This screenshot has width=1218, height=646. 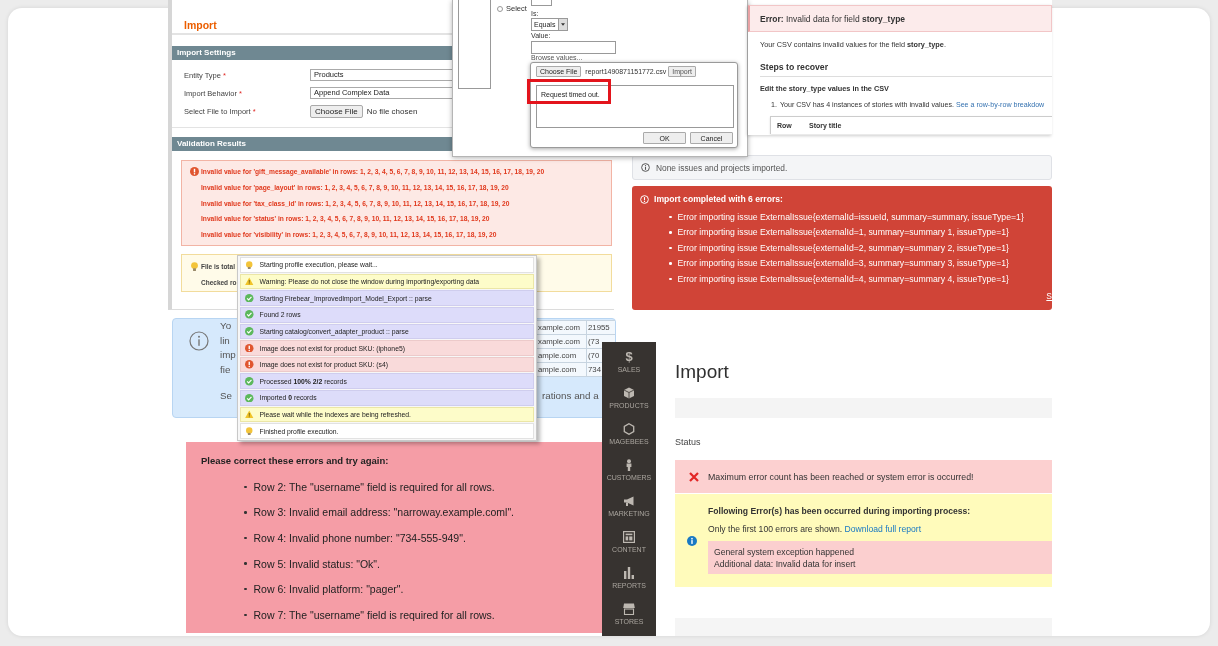 I want to click on more-link: S, so click(x=1049, y=295).